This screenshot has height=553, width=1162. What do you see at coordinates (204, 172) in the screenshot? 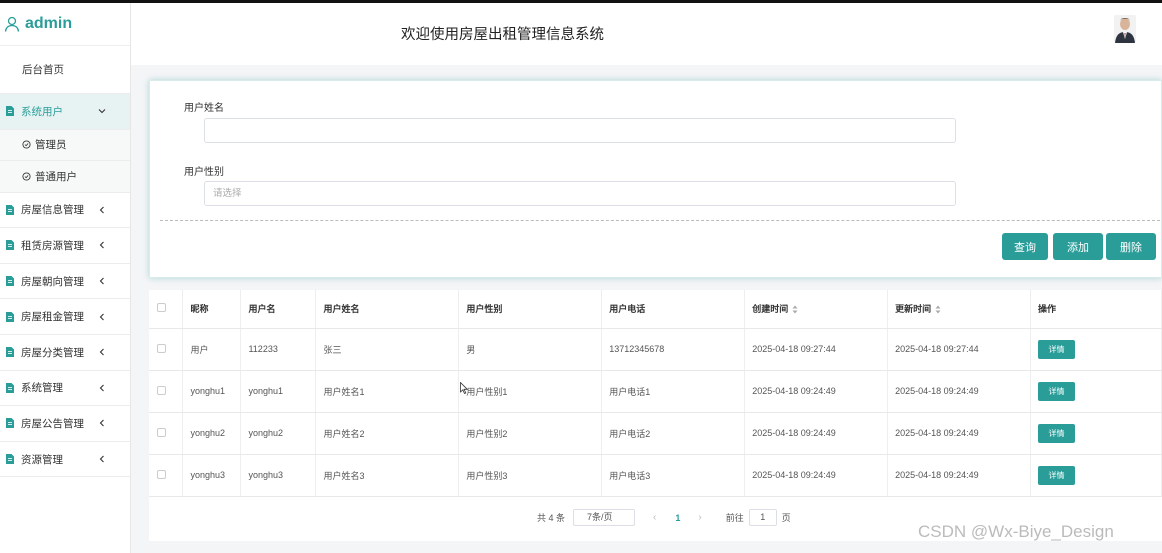
I see `gender-label: 用户性别` at bounding box center [204, 172].